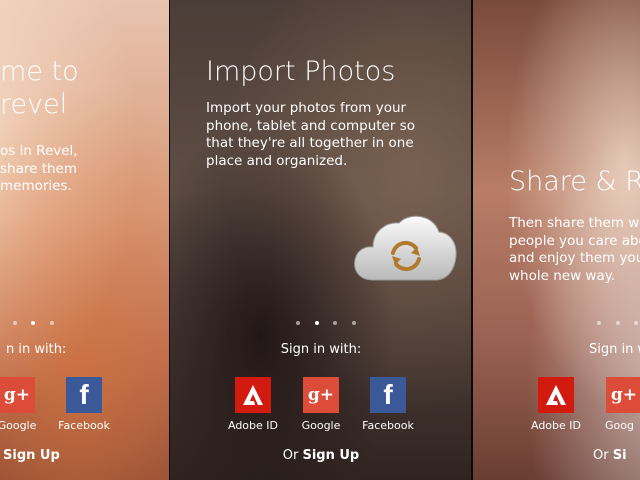 Image resolution: width=640 pixels, height=480 pixels. I want to click on login-options: Adobe ID g+ Google f Facebook, so click(321, 412).